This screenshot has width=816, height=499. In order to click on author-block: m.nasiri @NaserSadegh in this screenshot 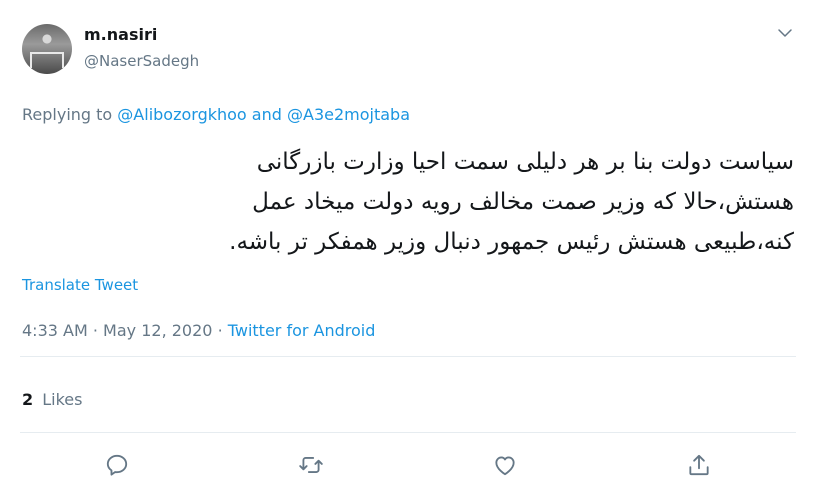, I will do `click(141, 48)`.